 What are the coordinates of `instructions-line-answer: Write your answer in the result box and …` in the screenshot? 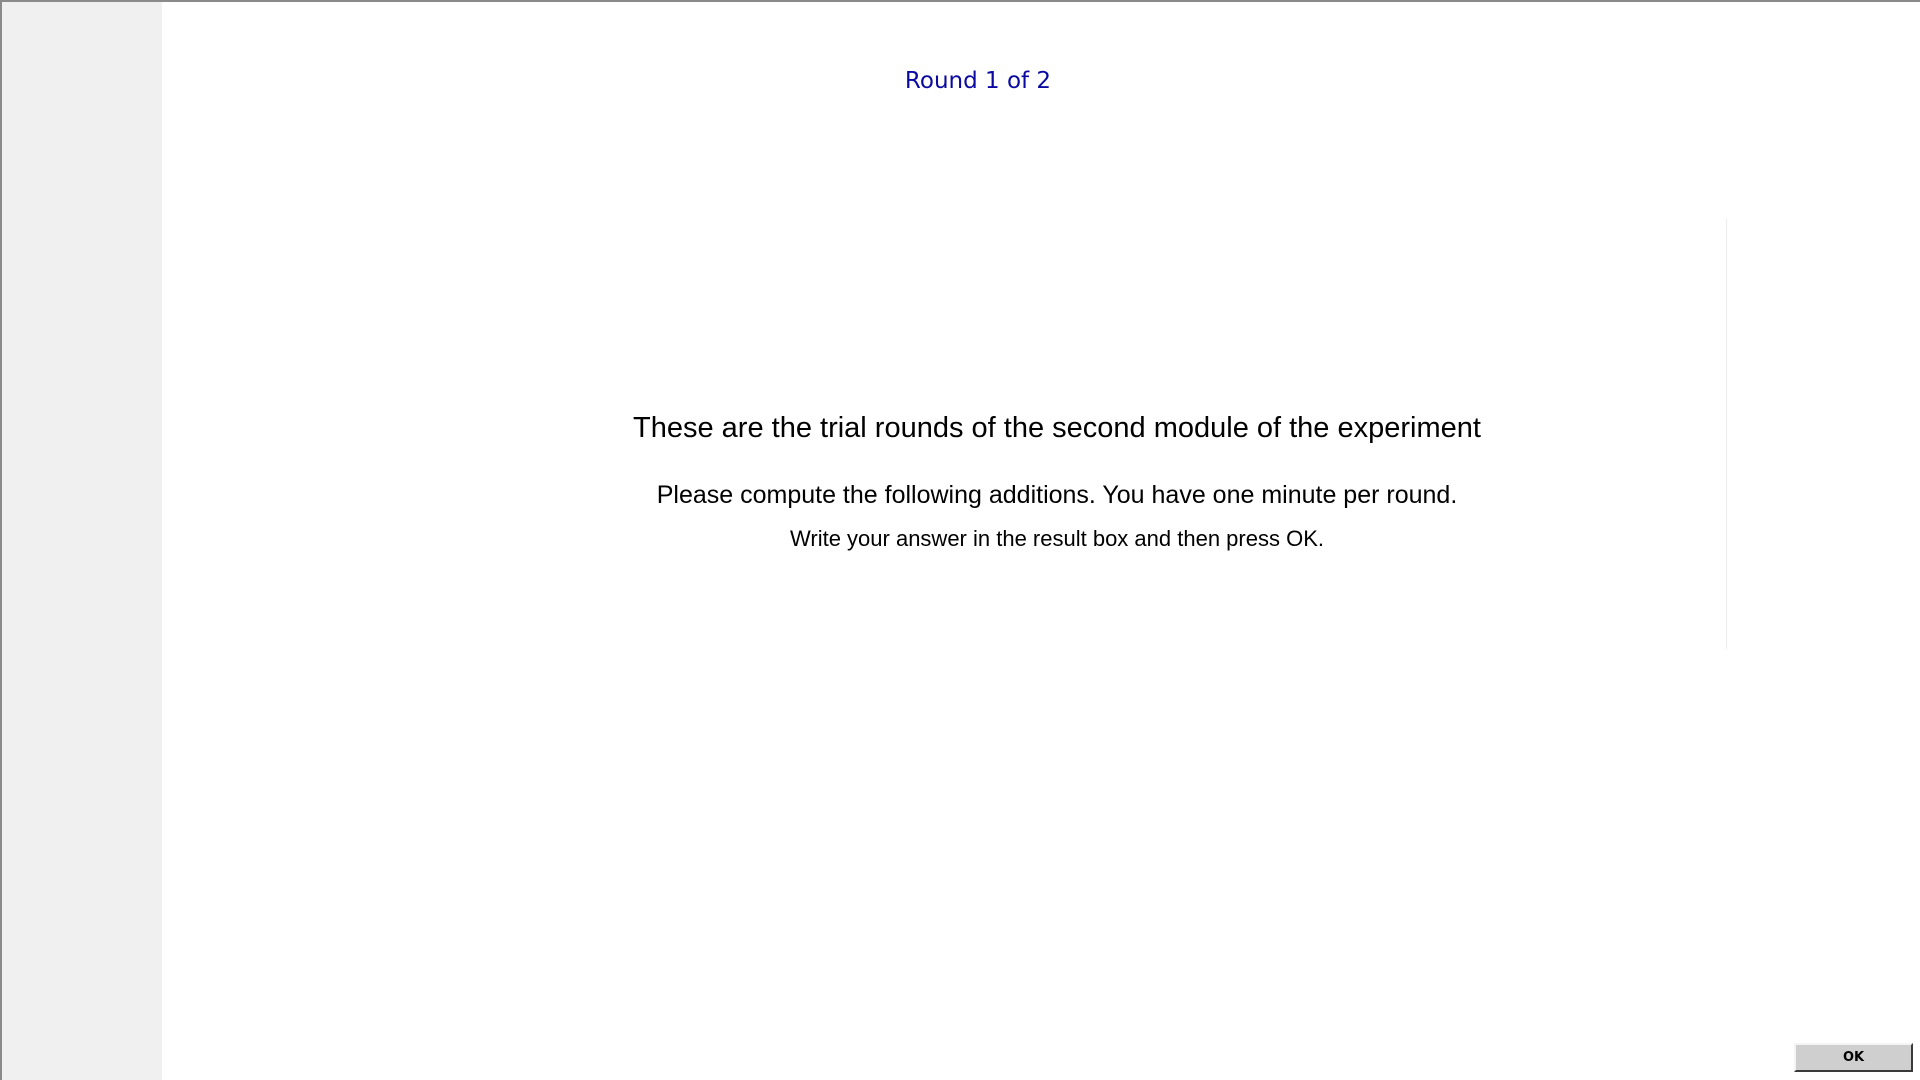 It's located at (1057, 538).